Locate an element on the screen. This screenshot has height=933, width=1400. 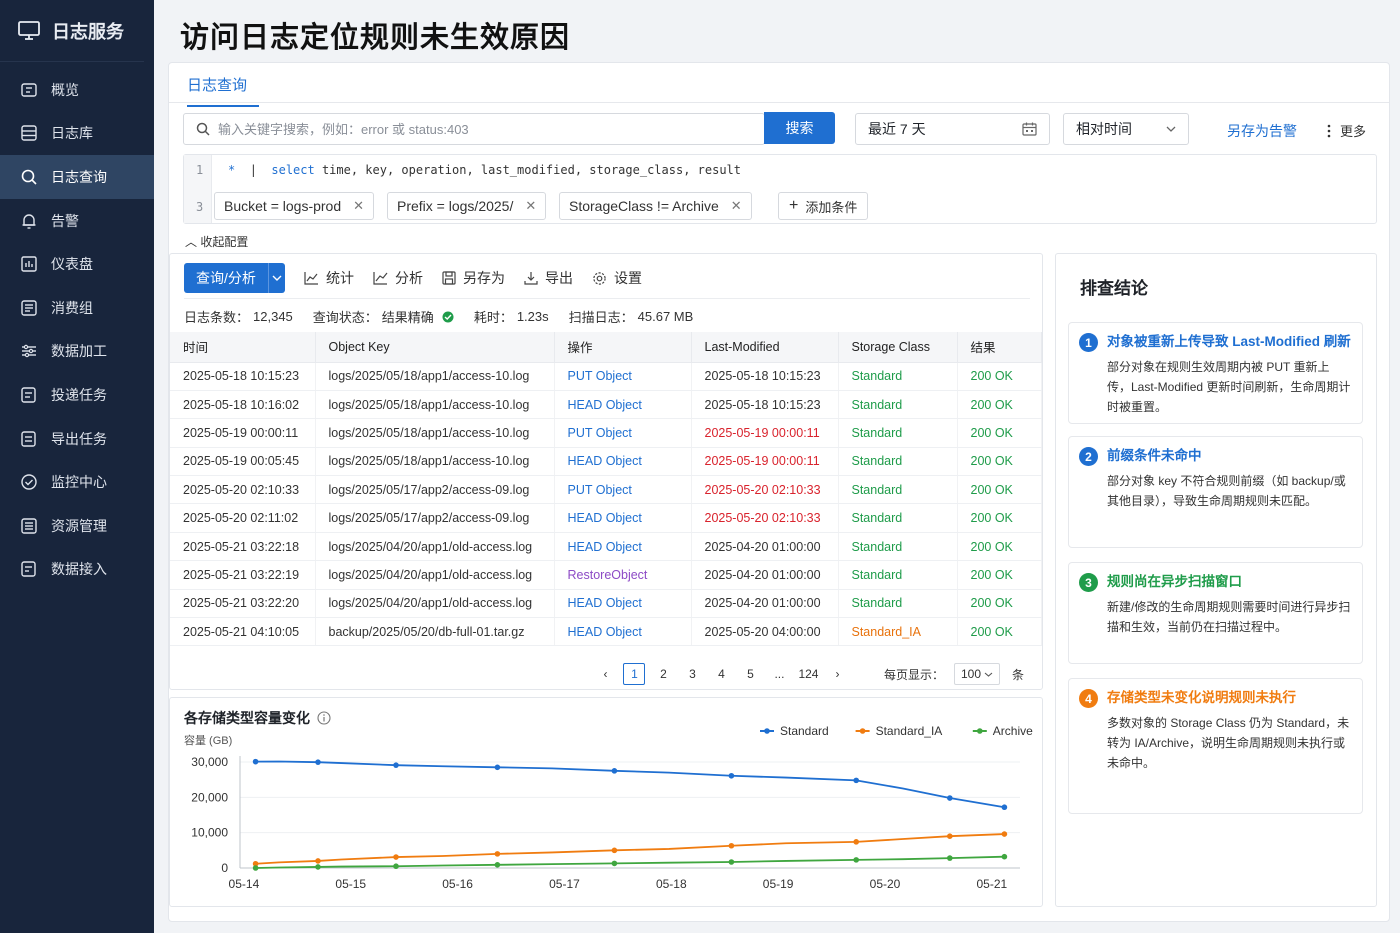
scan-value: 45.67 MB is located at coordinates (665, 316).